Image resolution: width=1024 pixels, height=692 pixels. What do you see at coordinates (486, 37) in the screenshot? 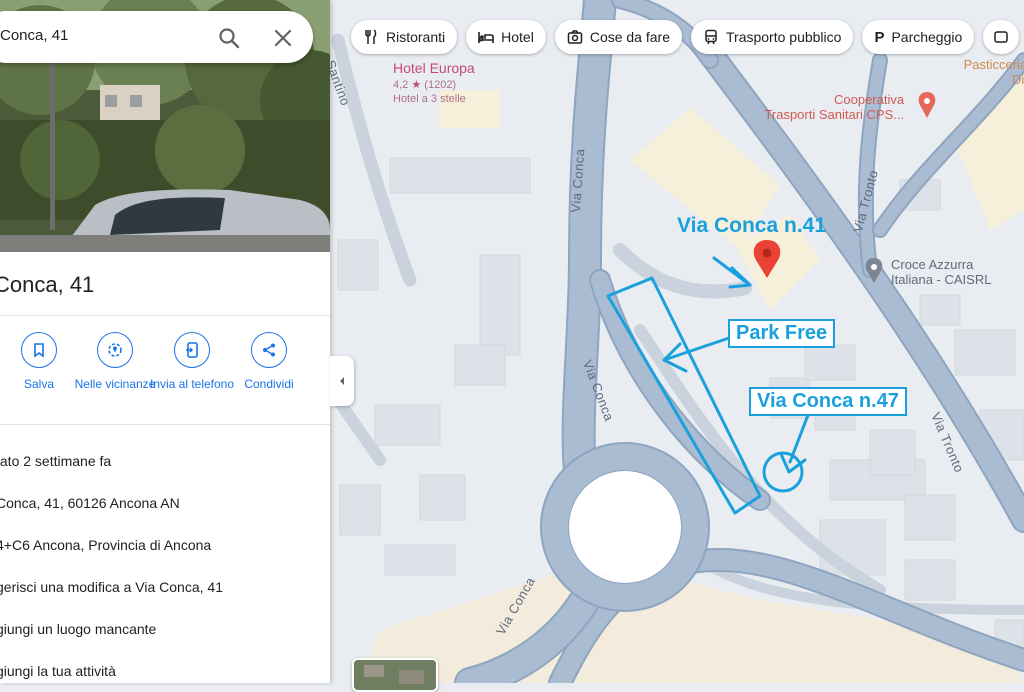
I see `hotel-icon` at bounding box center [486, 37].